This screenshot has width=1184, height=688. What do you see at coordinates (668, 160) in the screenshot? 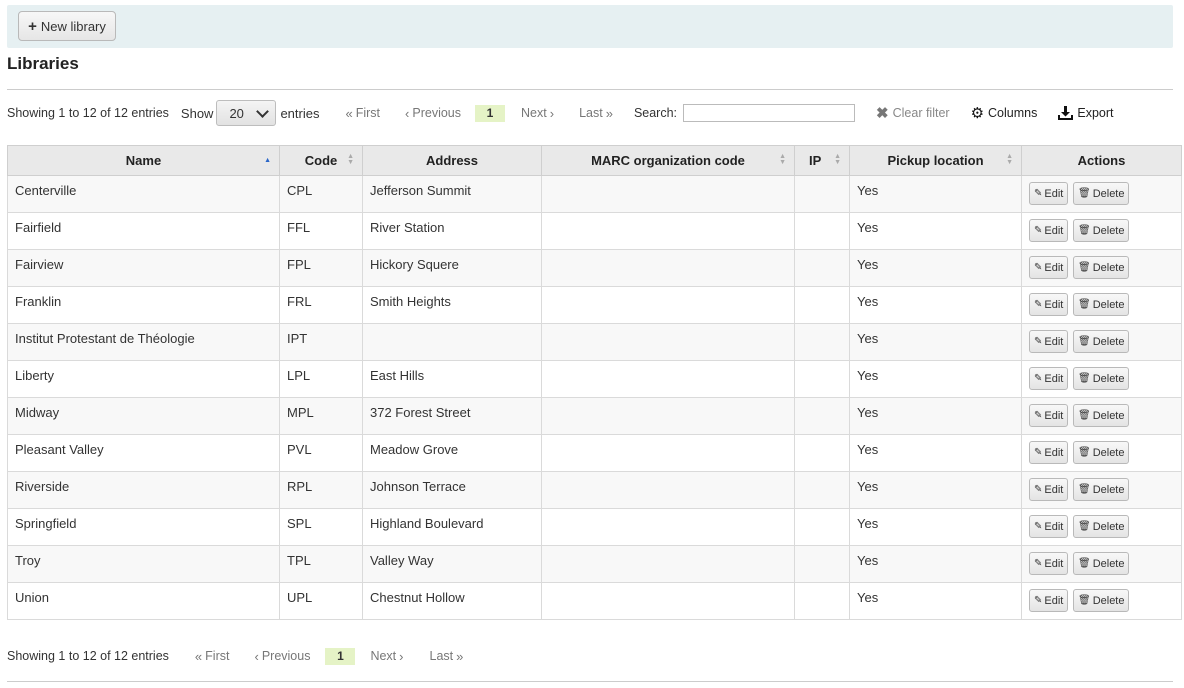
I see `header-marc-code: MARC organization code ▲ ▼` at bounding box center [668, 160].